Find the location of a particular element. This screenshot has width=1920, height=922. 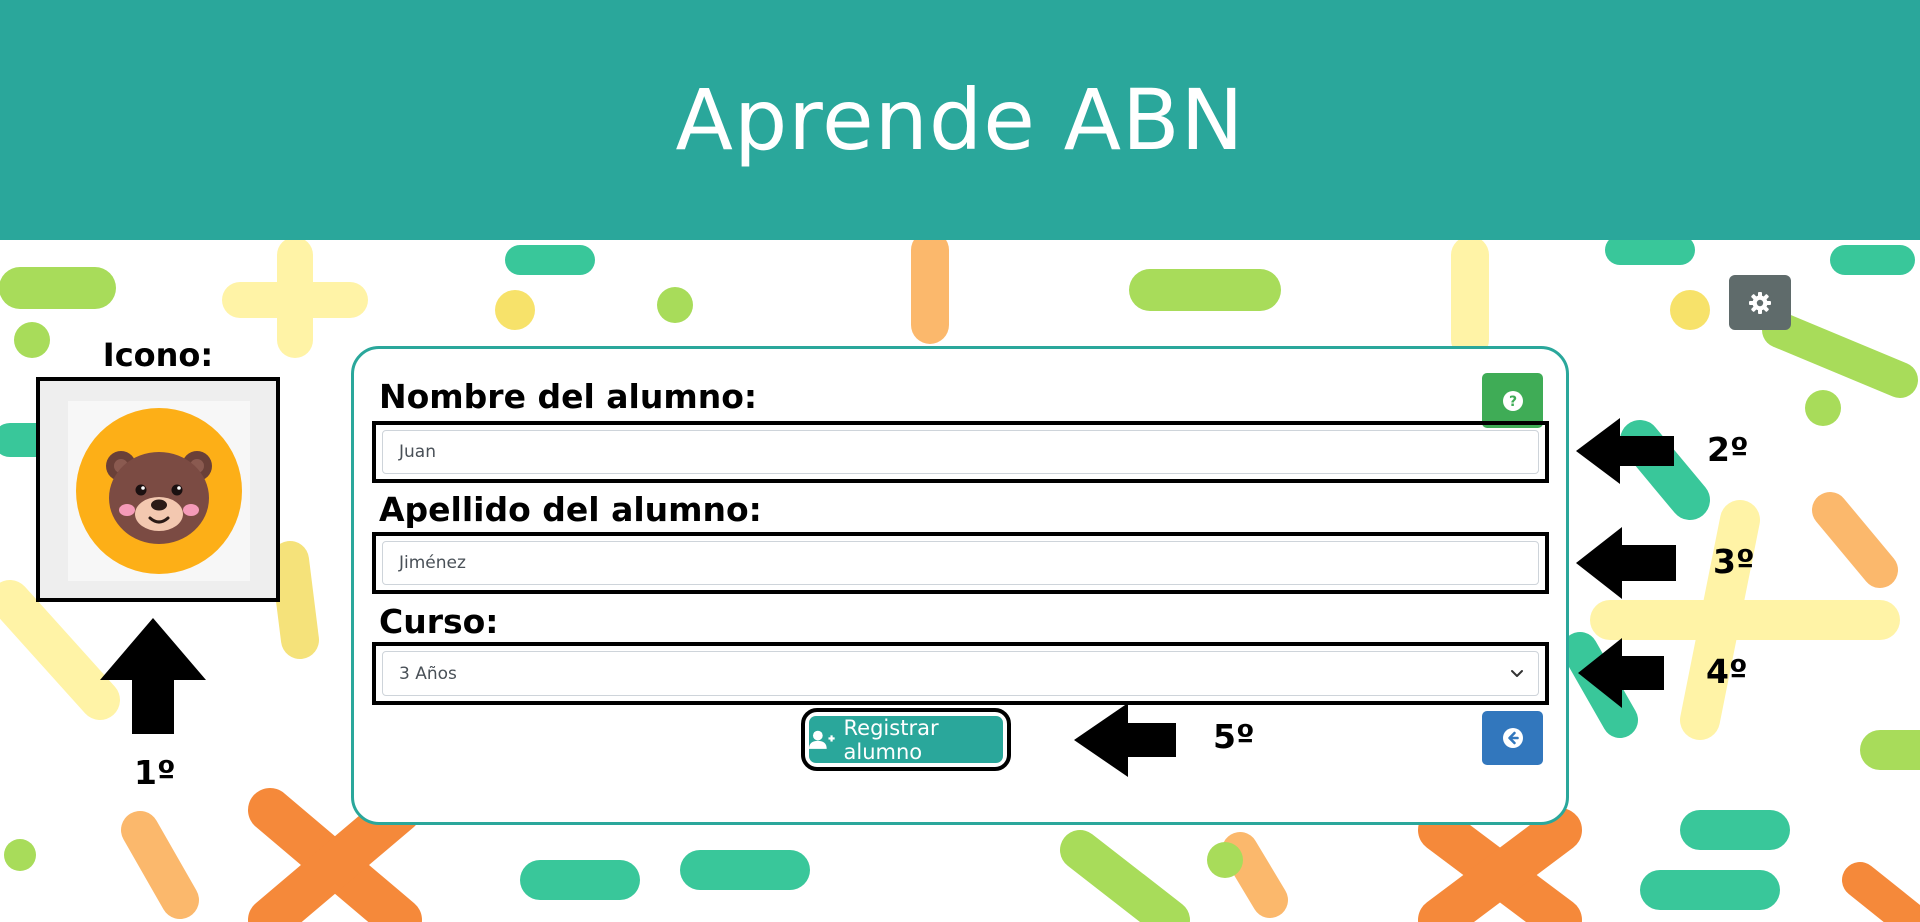

app-title: Aprende ABN is located at coordinates (960, 120).